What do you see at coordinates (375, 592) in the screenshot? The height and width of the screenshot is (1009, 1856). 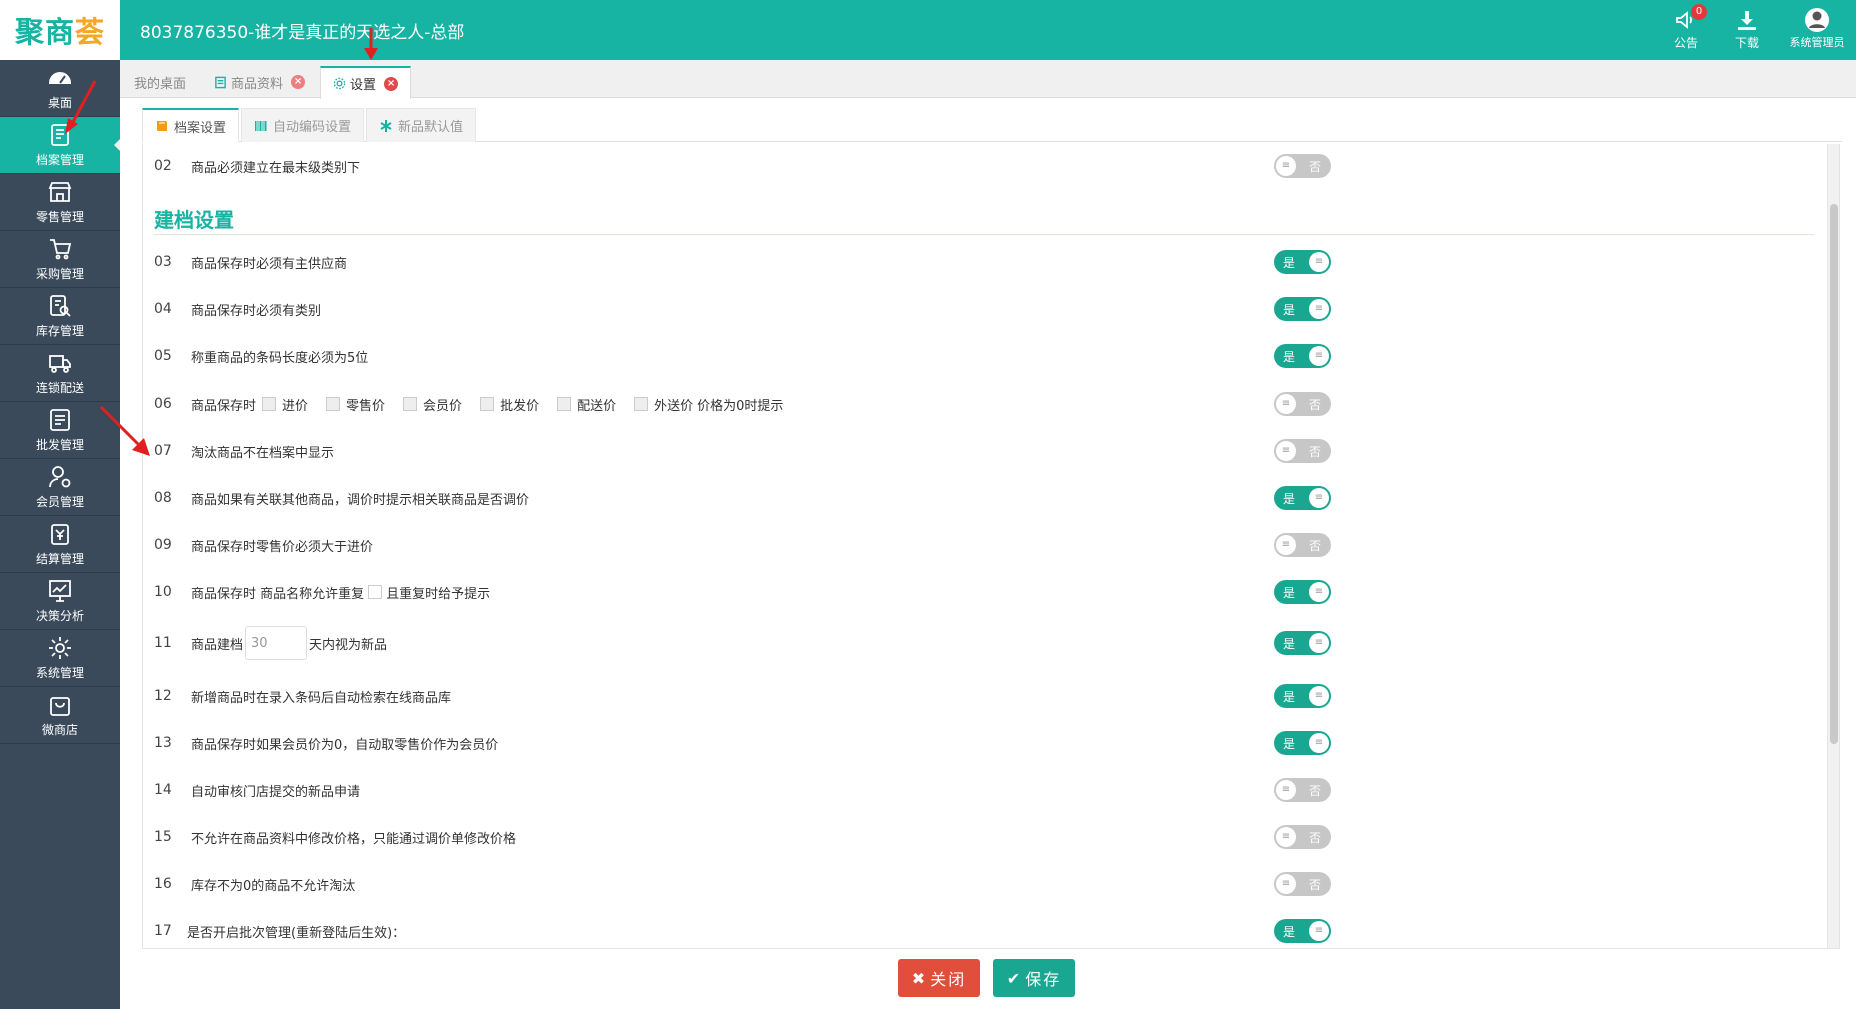 I see `checkbox-duplicate-prompt` at bounding box center [375, 592].